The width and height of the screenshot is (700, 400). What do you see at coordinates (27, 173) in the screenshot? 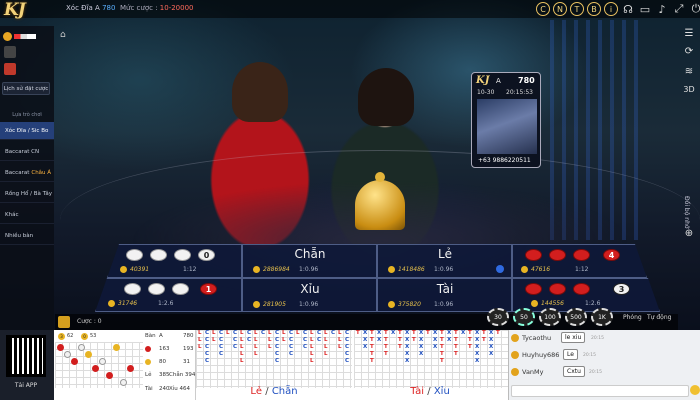
I see `sidebar-item-baccarat-asia: Baccarat Châu Á` at bounding box center [27, 173].